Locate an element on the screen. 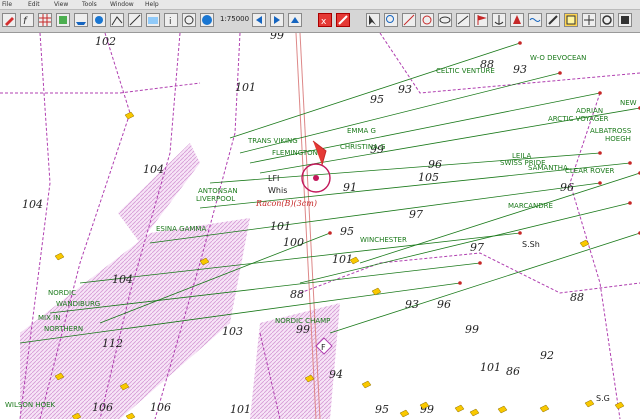  menu-tools: Tools is located at coordinates (89, 4).